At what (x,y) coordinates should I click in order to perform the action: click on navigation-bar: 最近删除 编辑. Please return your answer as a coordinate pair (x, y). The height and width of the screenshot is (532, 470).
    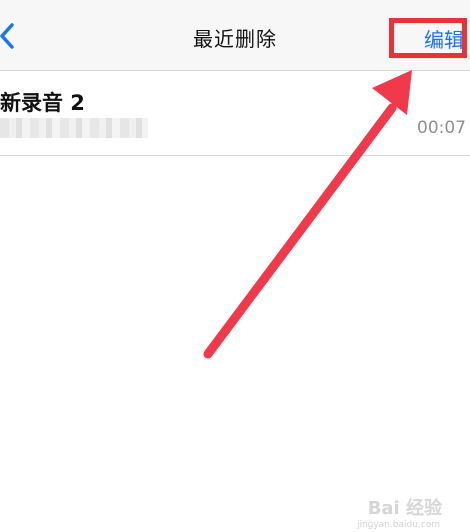
    Looking at the image, I should click on (235, 35).